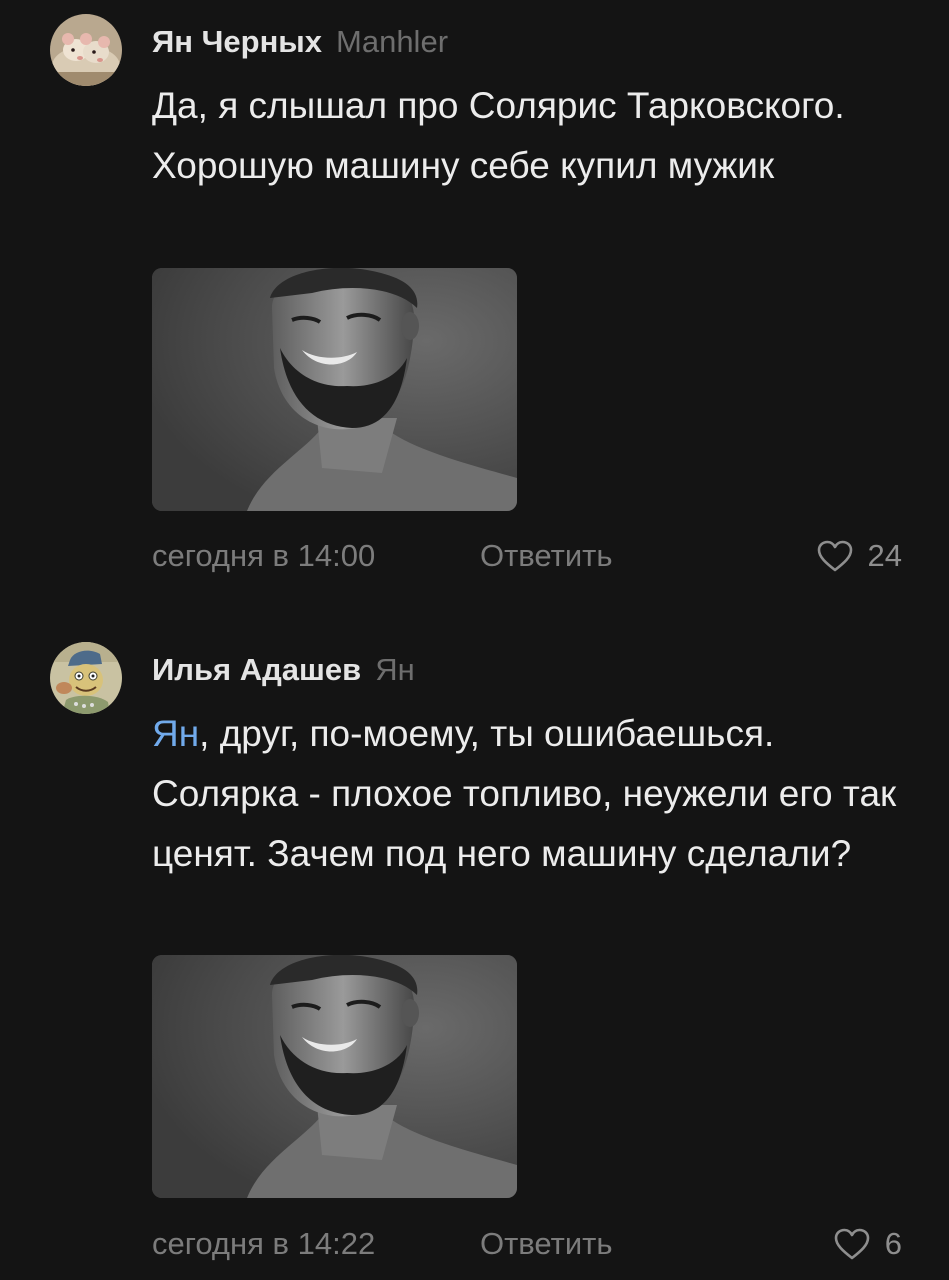 The height and width of the screenshot is (1280, 949). I want to click on comment-footer: сегодня в 14:00 Ответить 24, so click(527, 556).